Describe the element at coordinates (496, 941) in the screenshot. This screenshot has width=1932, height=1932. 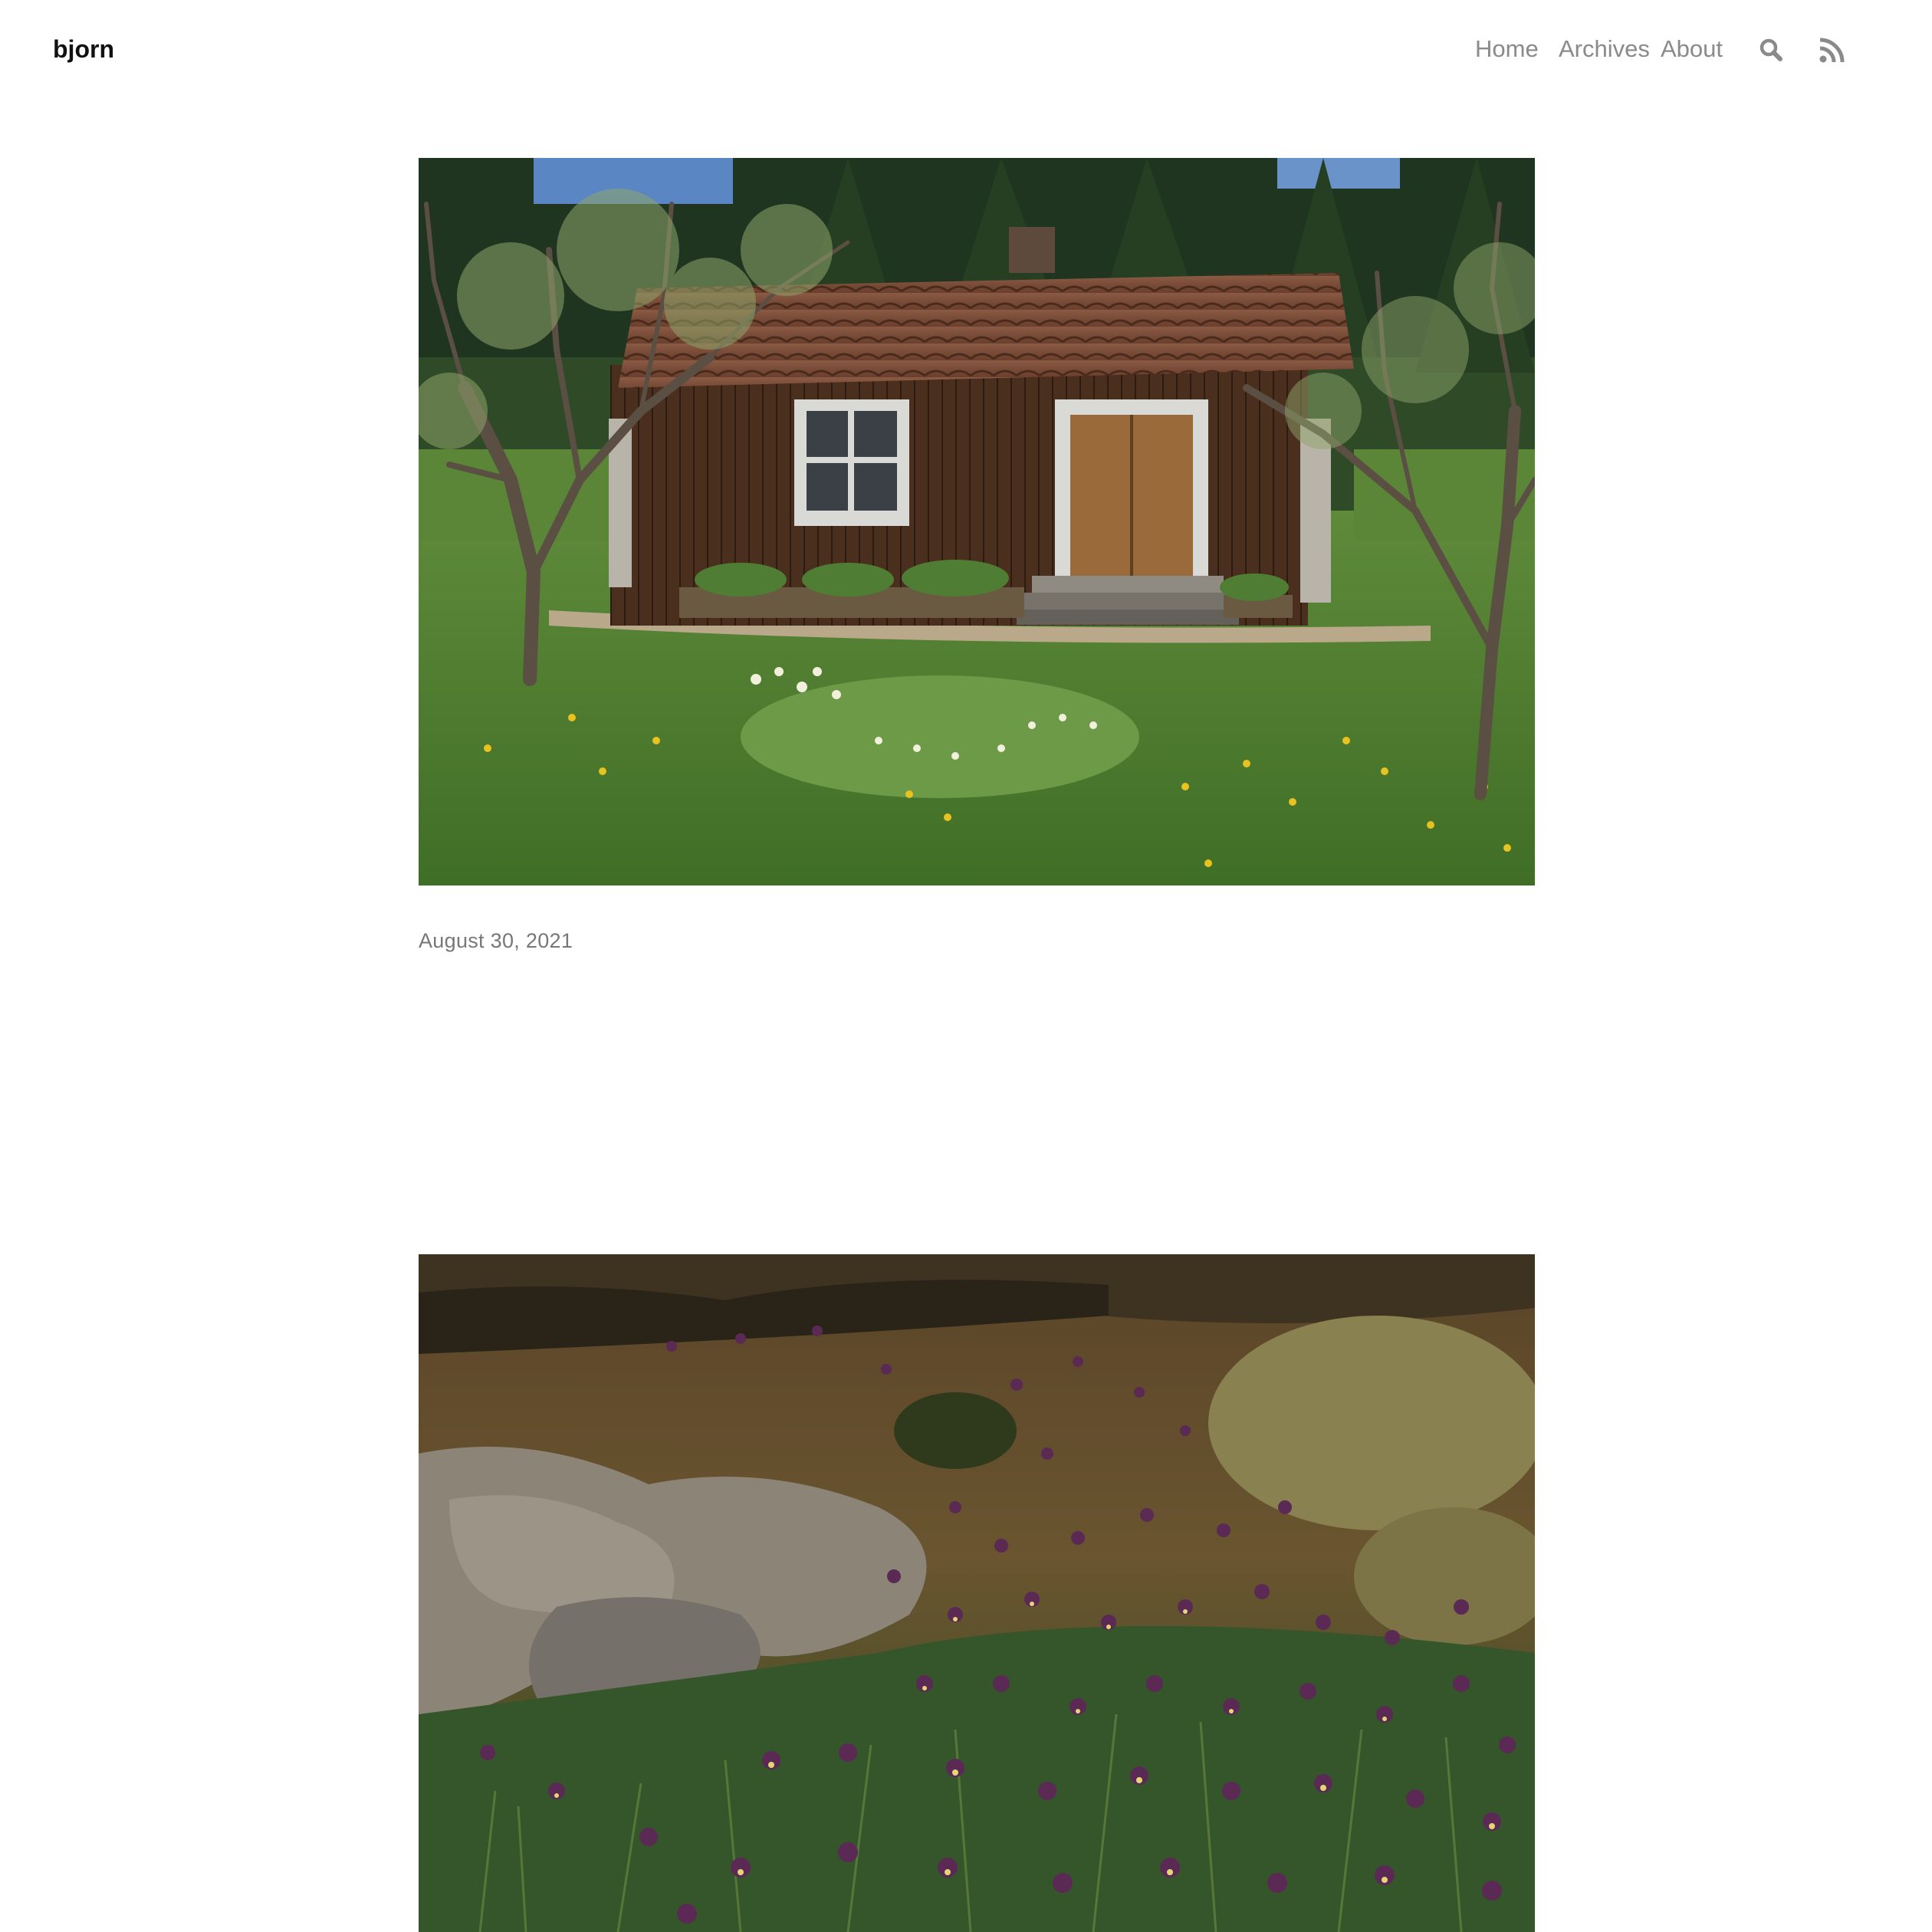
I see `post-date-link: August 30, 2021` at that location.